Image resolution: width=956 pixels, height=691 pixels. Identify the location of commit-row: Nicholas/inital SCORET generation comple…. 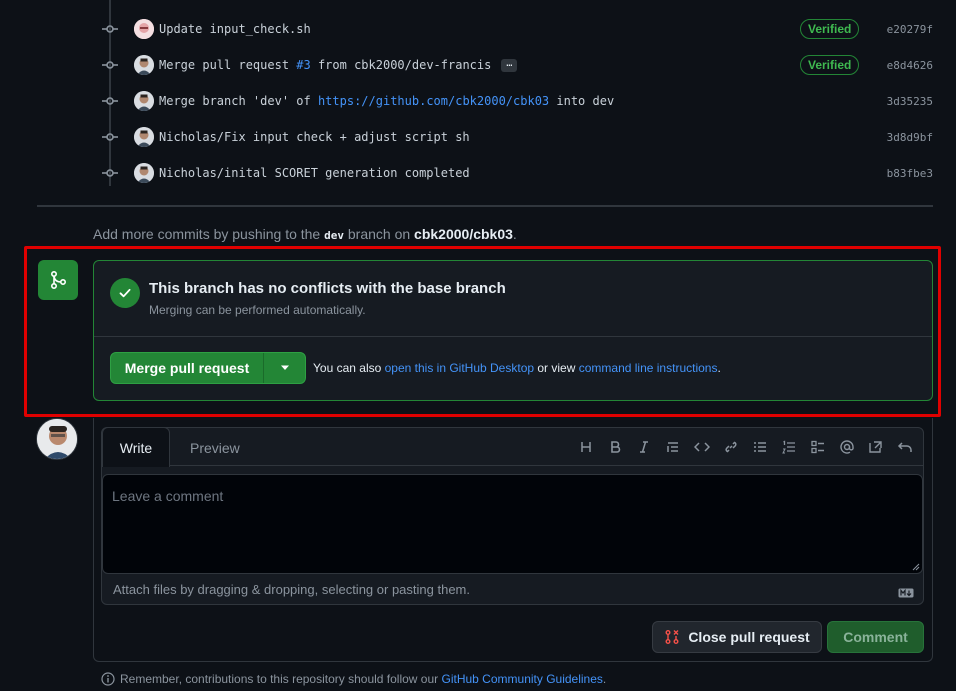
(478, 173).